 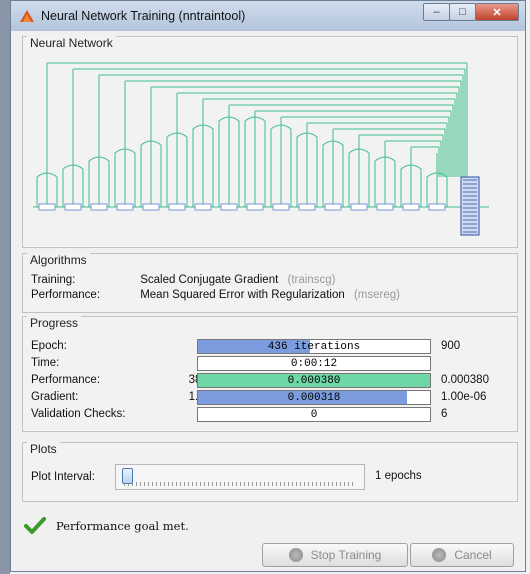 I want to click on performance-label: Performance:, so click(x=66, y=295).